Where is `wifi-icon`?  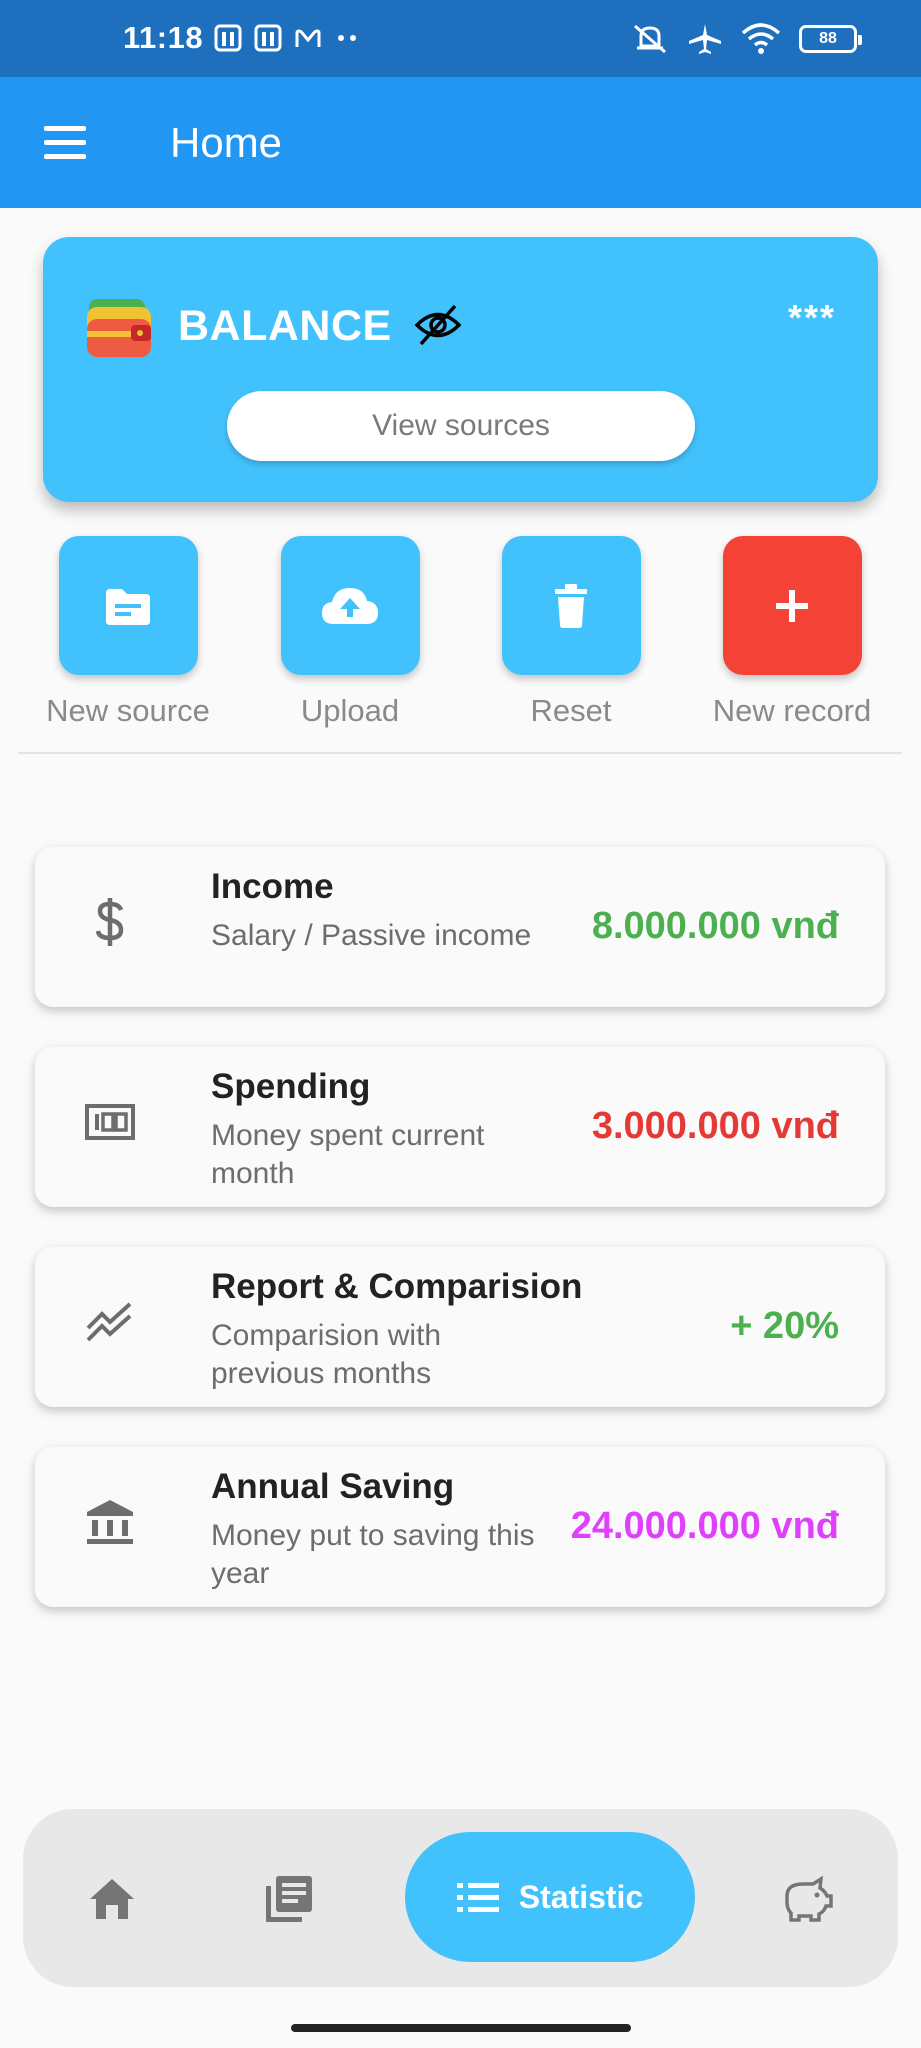
wifi-icon is located at coordinates (761, 38).